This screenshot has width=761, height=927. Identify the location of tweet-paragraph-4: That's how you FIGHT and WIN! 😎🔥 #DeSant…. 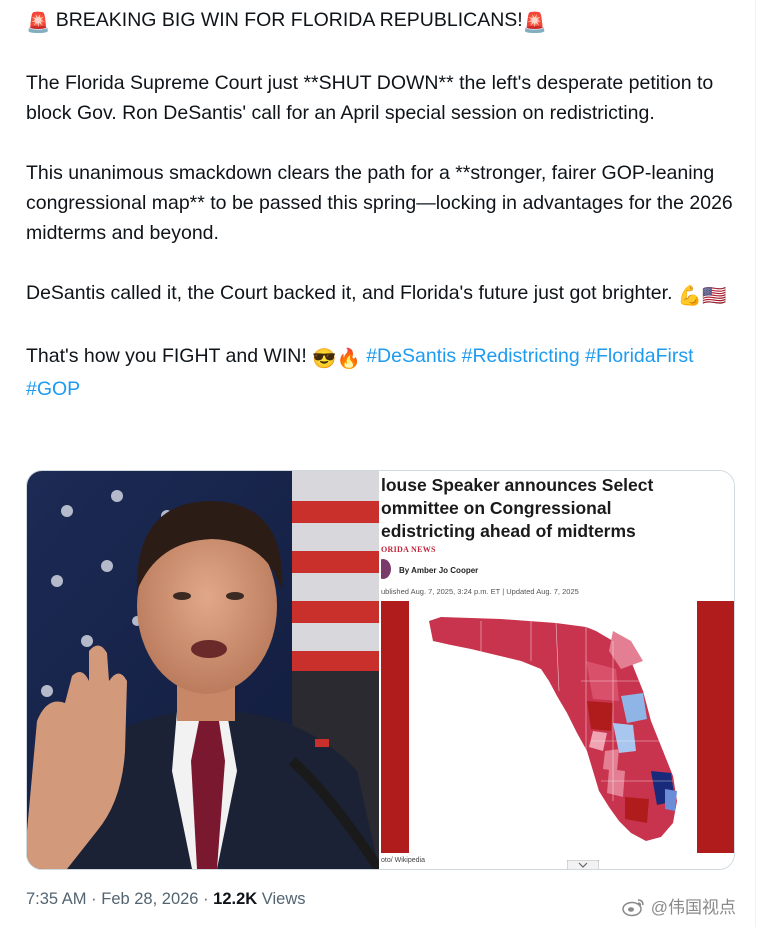
(381, 372).